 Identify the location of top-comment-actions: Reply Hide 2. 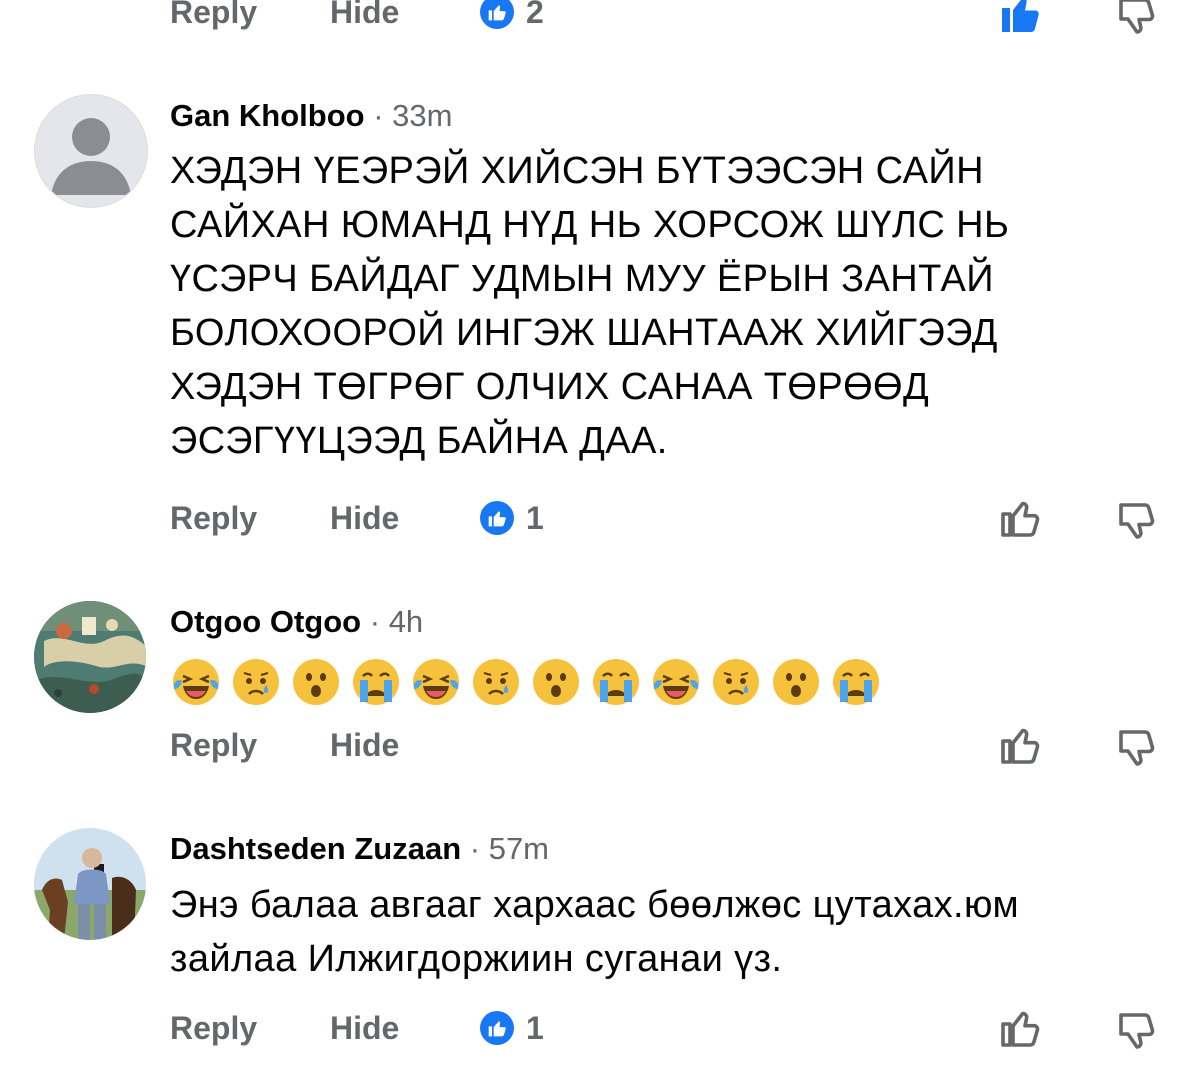
(600, 20).